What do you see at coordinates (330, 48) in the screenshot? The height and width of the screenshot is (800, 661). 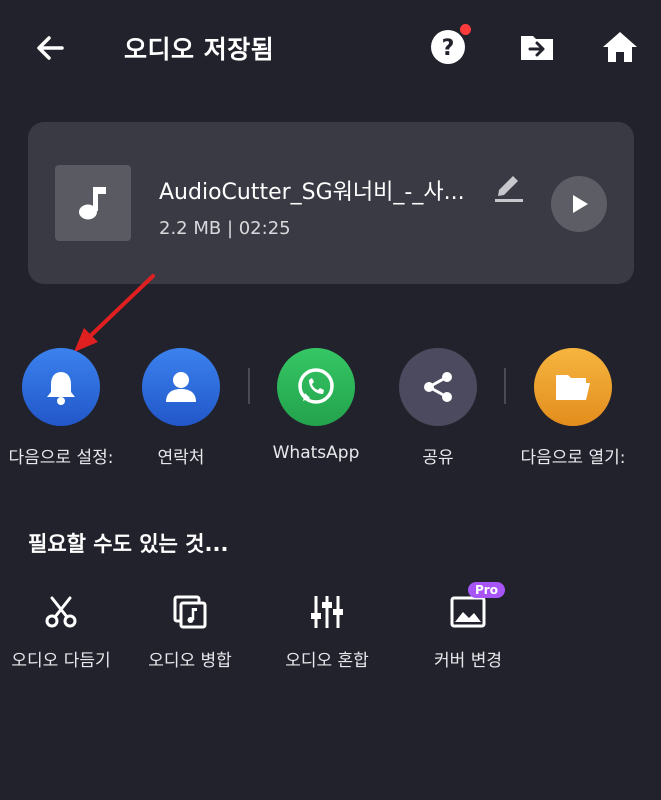 I see `top-bar: 오디오 저장됨 ?` at bounding box center [330, 48].